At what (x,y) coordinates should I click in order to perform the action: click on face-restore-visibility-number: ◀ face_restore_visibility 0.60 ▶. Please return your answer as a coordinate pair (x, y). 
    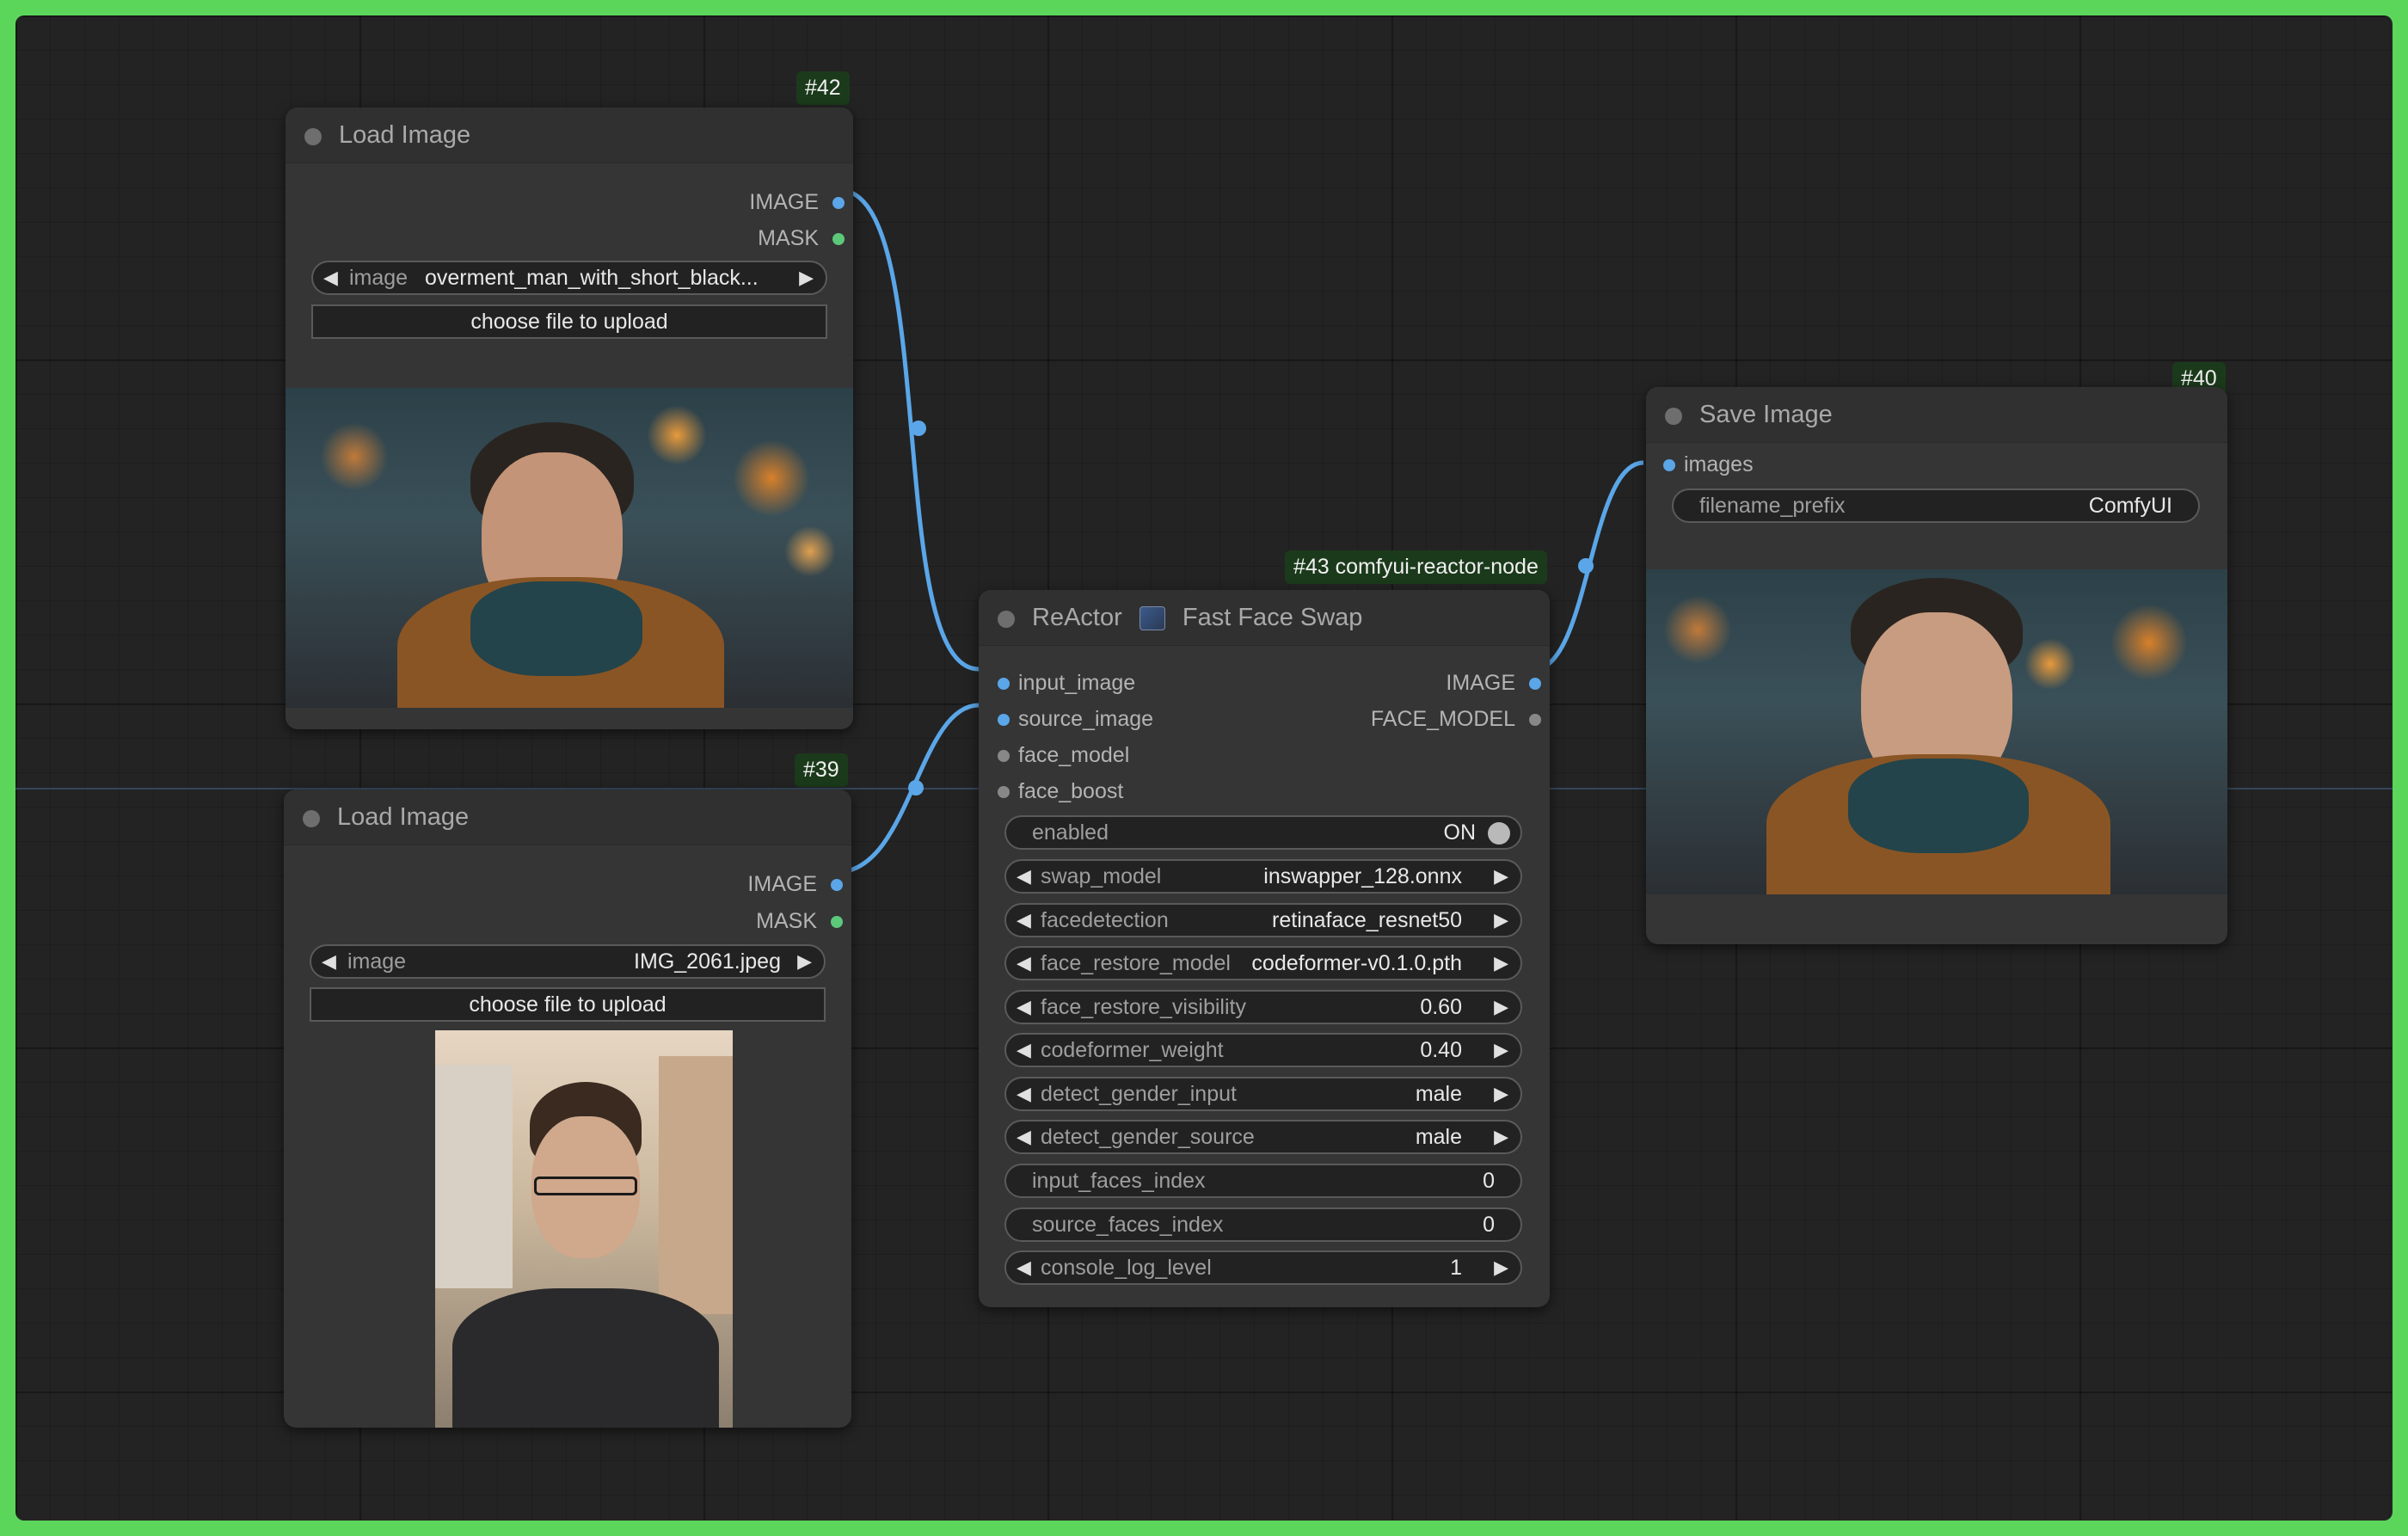
    Looking at the image, I should click on (1263, 1007).